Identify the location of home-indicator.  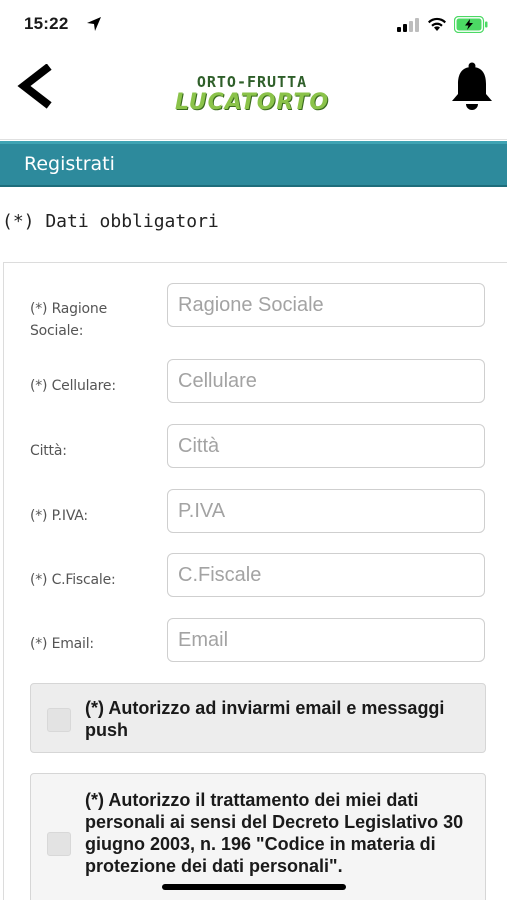
(254, 887).